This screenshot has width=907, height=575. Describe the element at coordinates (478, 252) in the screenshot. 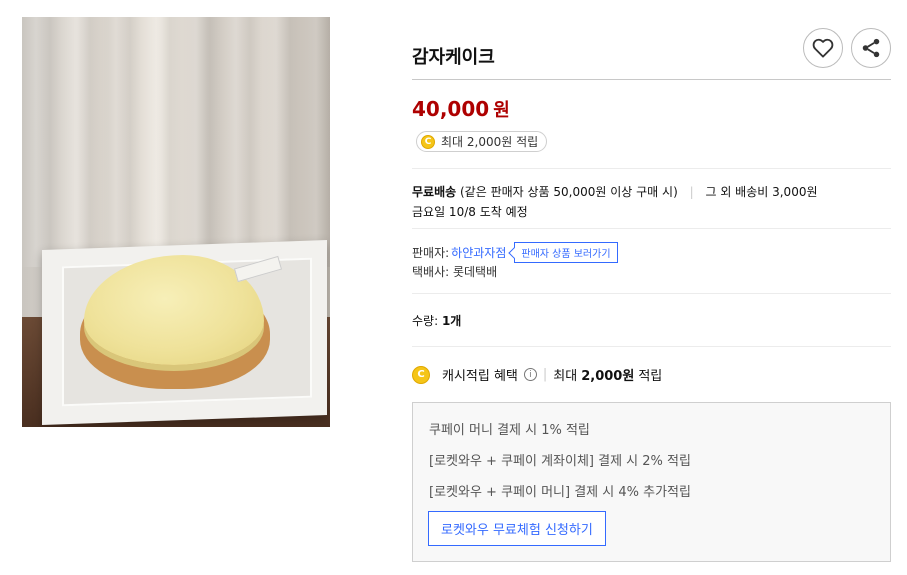

I see `seller-name-link: 하얀과자점` at that location.